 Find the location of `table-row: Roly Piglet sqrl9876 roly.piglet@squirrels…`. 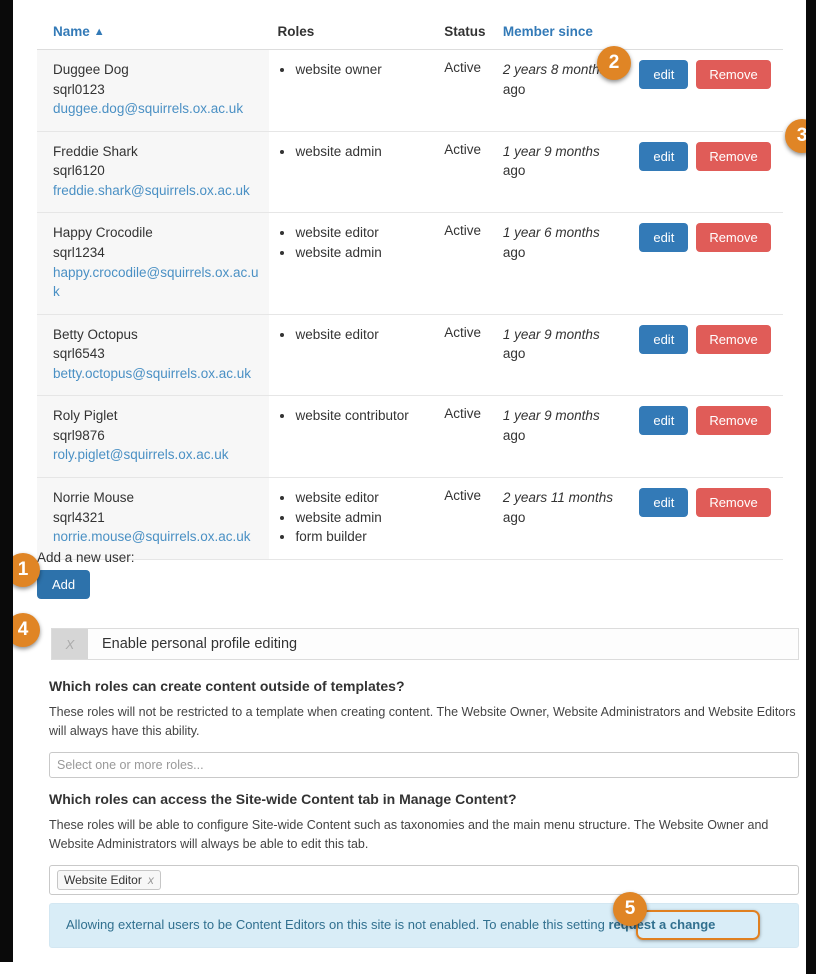

table-row: Roly Piglet sqrl9876 roly.piglet@squirrels… is located at coordinates (410, 436).